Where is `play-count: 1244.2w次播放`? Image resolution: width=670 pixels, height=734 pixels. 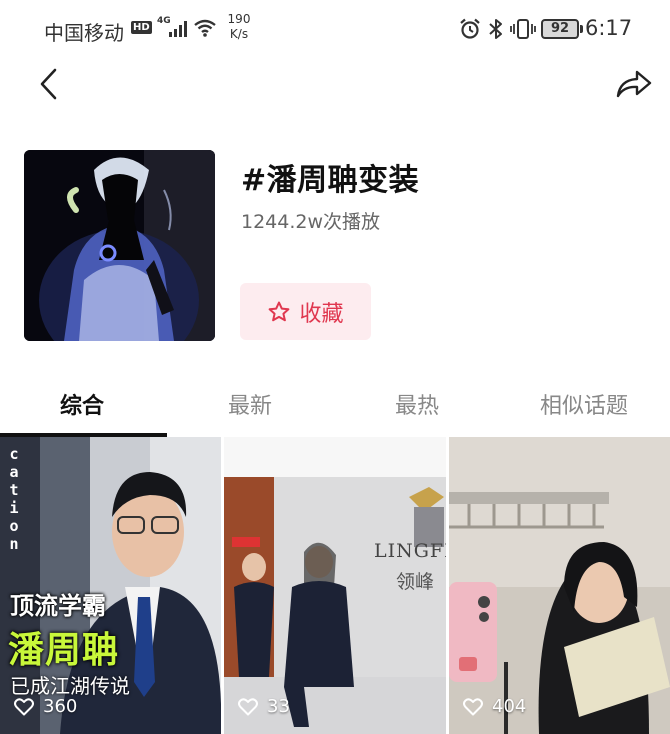 play-count: 1244.2w次播放 is located at coordinates (311, 222).